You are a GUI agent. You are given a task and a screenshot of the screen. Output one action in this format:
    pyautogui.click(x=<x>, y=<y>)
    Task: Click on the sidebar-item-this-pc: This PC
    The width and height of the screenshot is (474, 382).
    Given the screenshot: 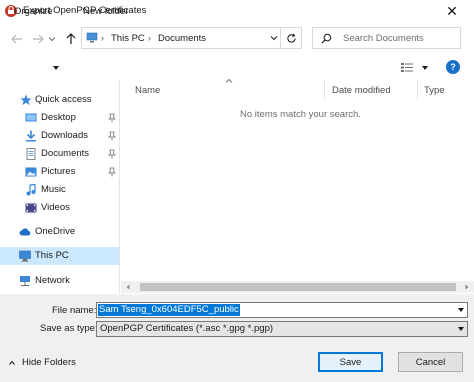 What is the action you would take?
    pyautogui.click(x=59, y=256)
    